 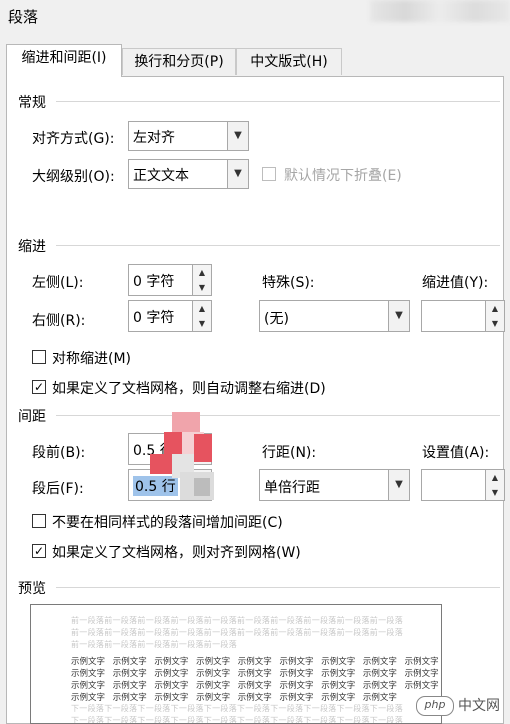 I want to click on special-indent-label: 特殊(S):, so click(x=288, y=283).